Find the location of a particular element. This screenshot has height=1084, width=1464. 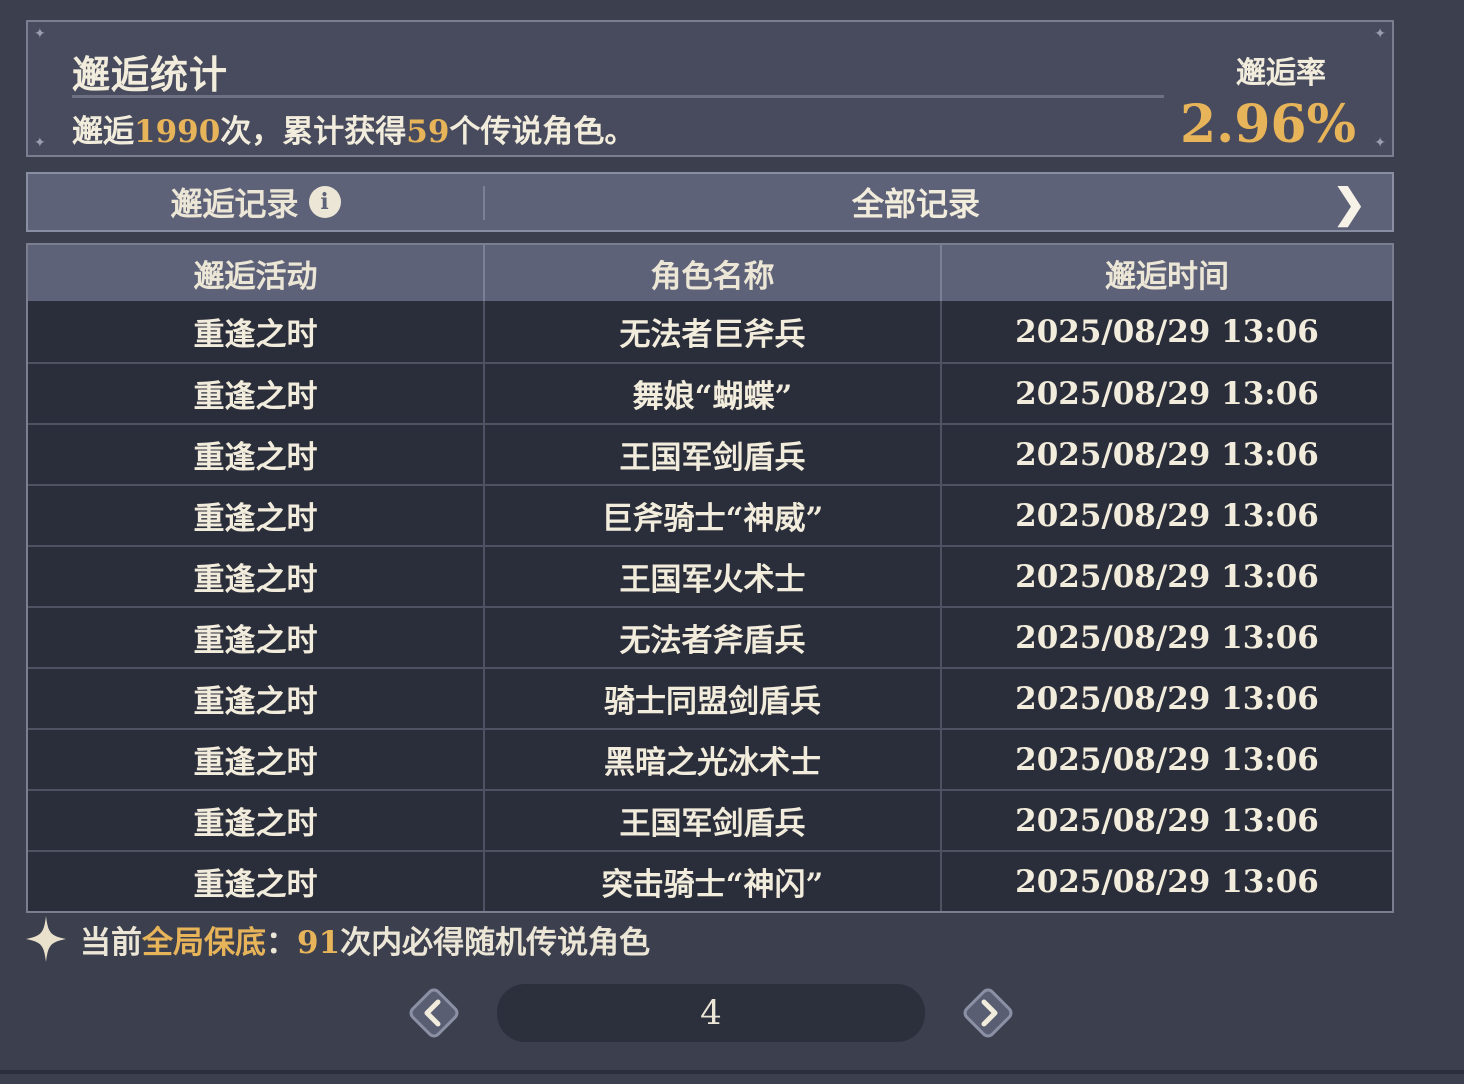

table-row: 重逢之时 巨斧骑士“神威” 2025/08/29 13:06 is located at coordinates (710, 514).